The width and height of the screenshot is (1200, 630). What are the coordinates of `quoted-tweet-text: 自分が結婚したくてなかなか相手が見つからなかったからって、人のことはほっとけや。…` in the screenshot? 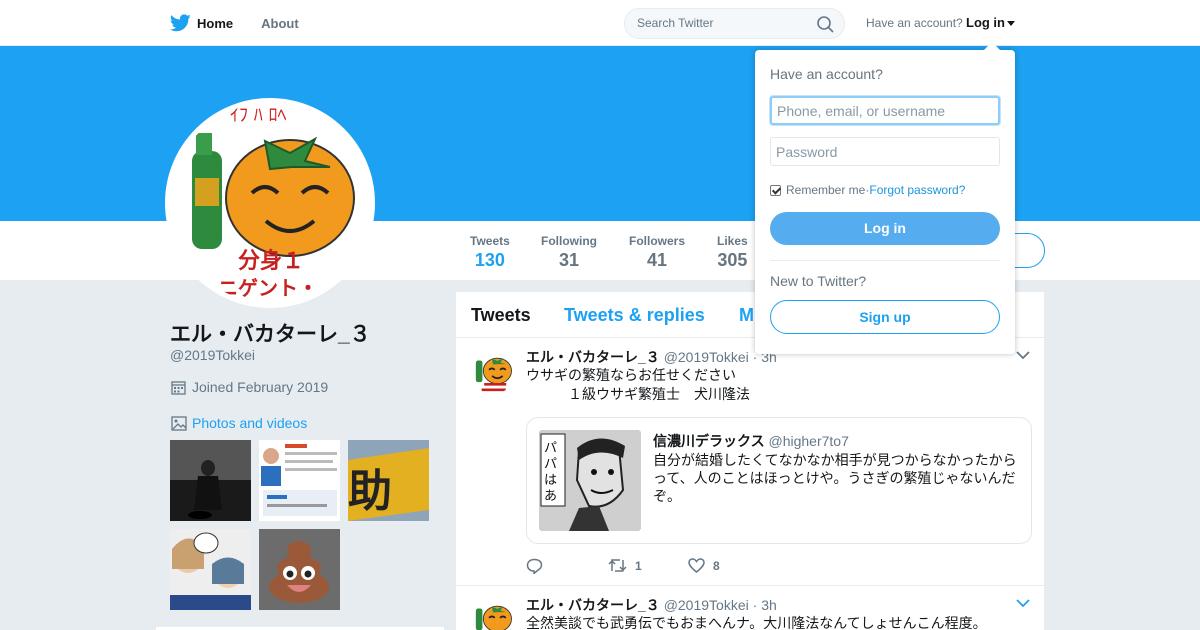 It's located at (835, 478).